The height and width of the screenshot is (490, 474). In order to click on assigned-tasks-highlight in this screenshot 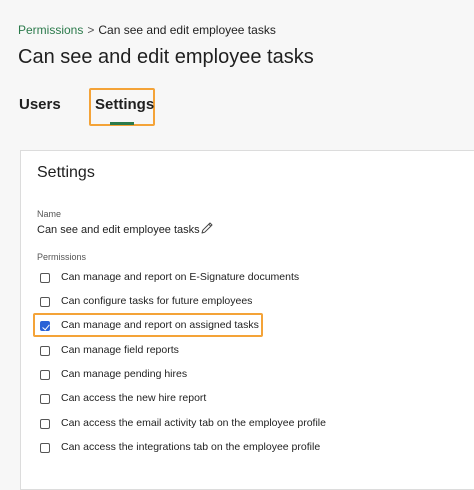, I will do `click(148, 325)`.